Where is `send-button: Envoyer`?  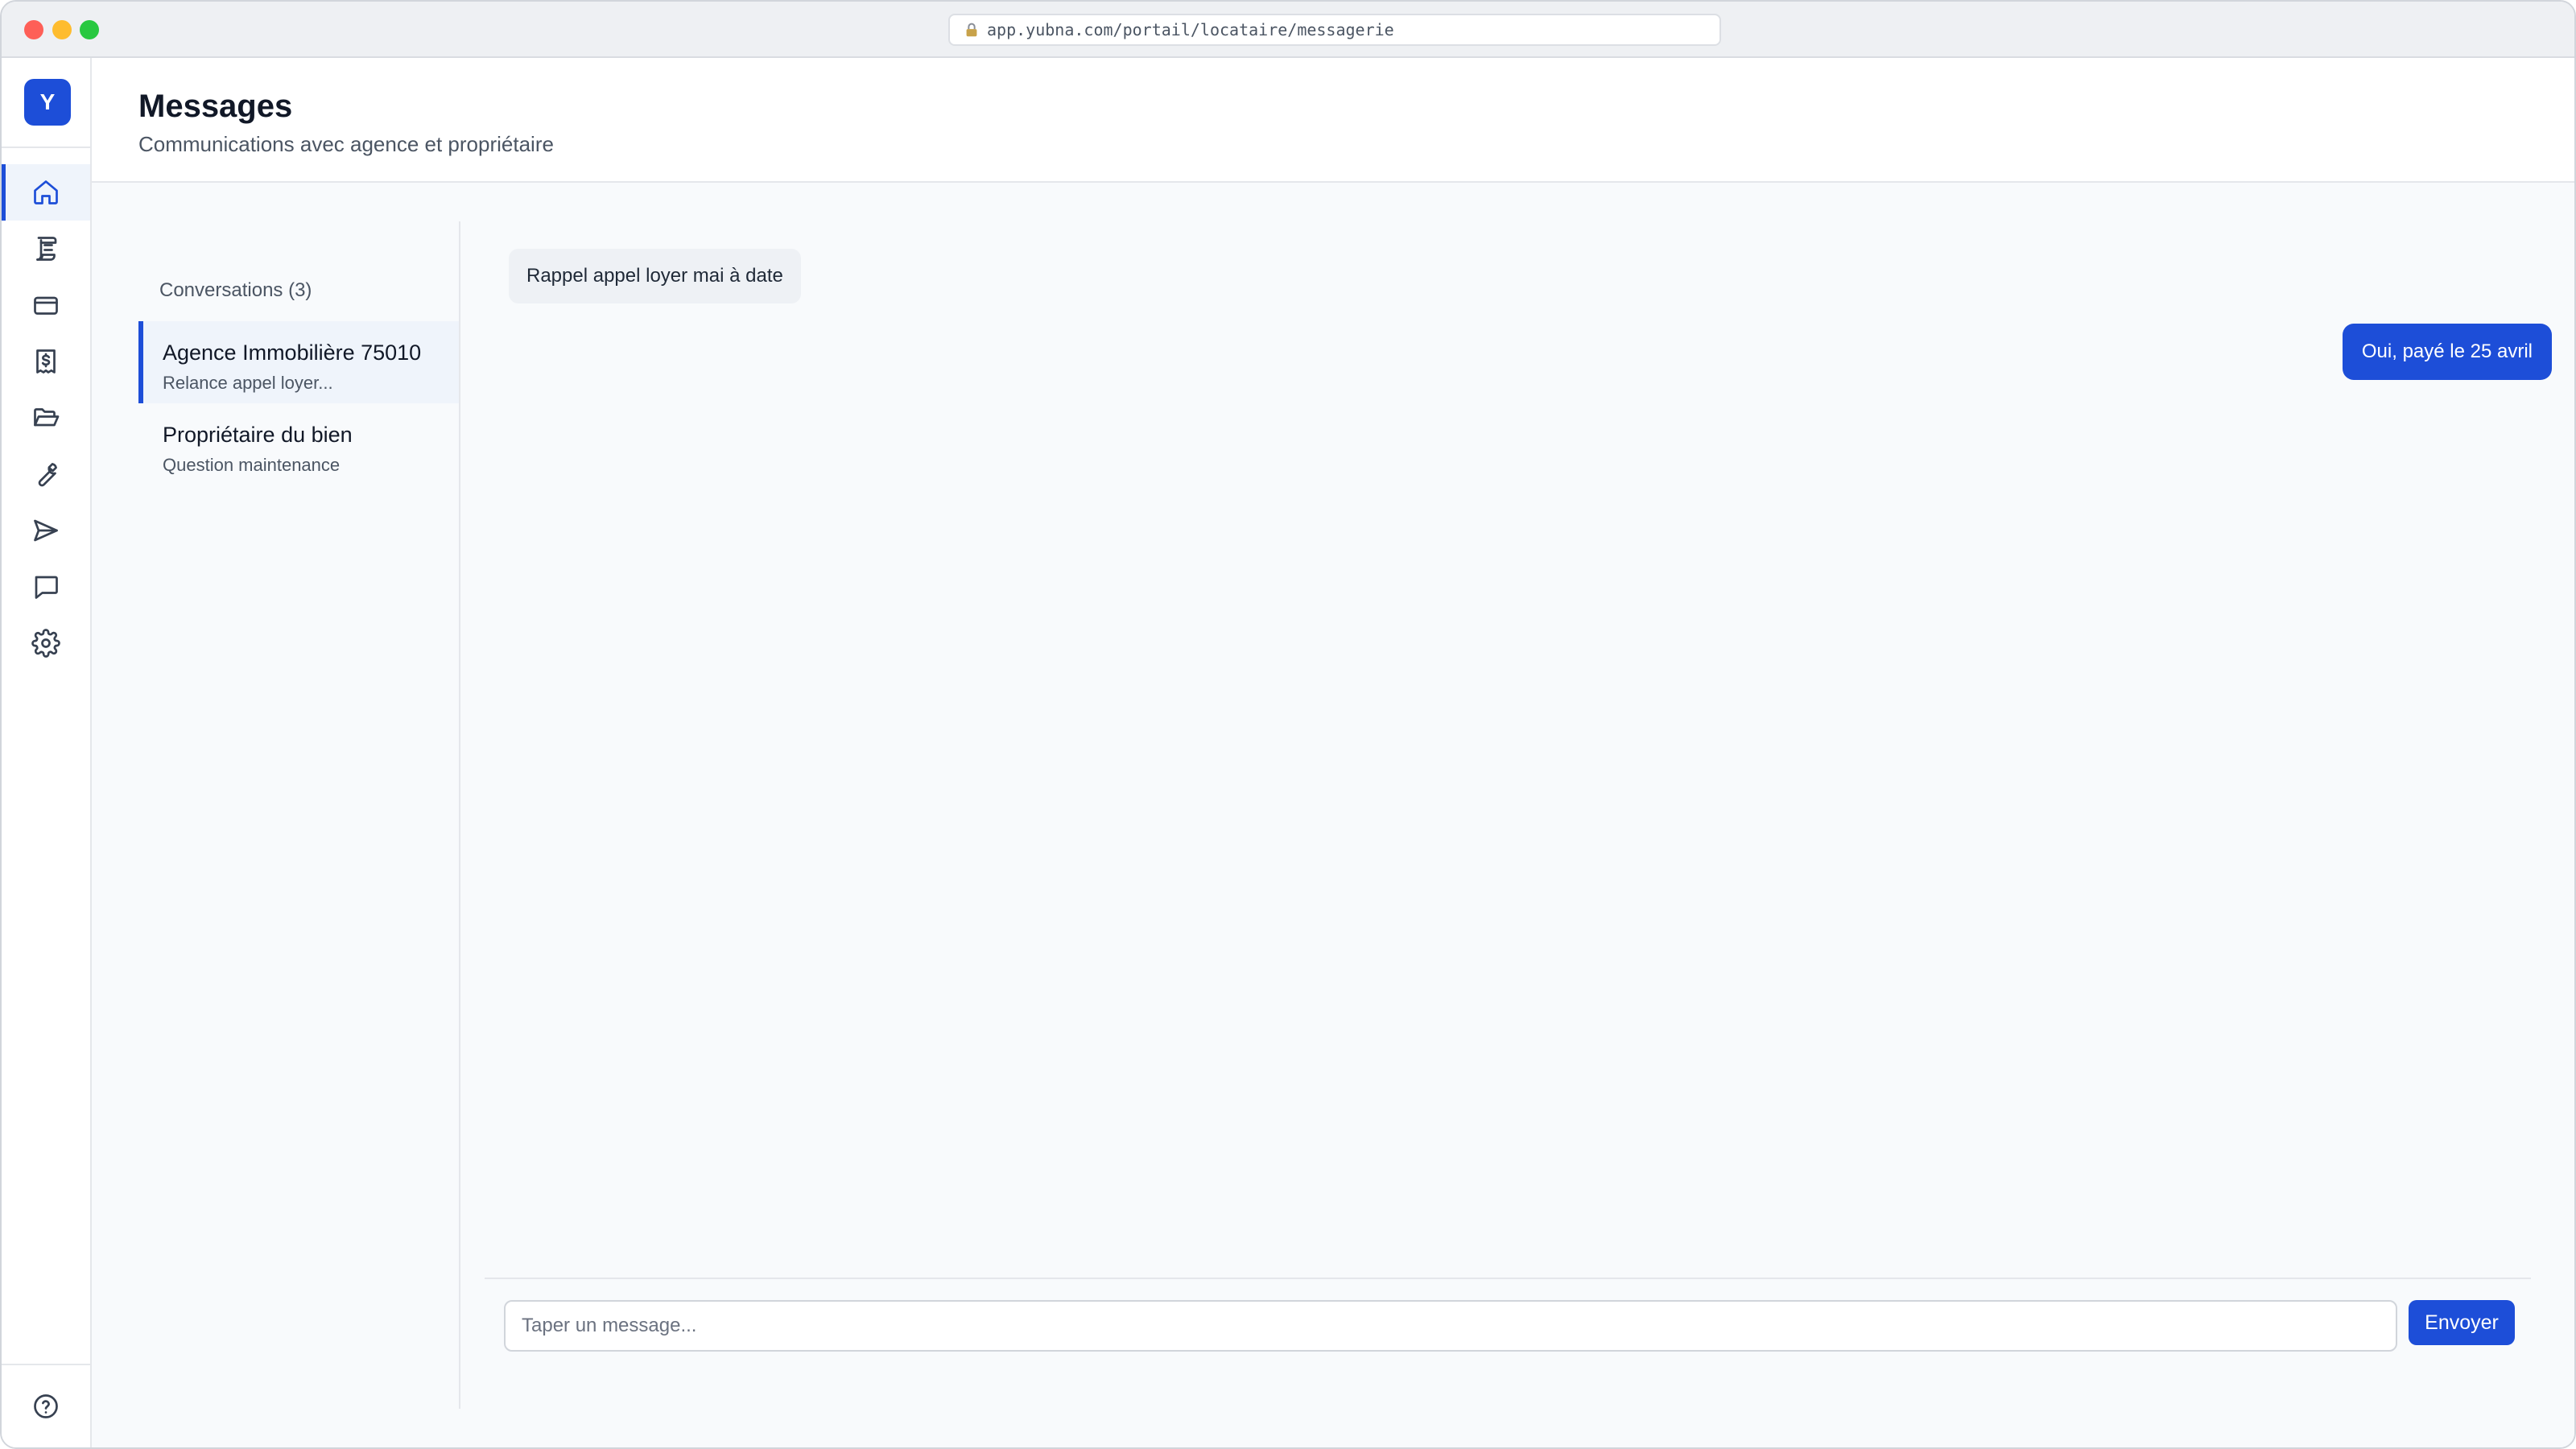
send-button: Envoyer is located at coordinates (2462, 1322).